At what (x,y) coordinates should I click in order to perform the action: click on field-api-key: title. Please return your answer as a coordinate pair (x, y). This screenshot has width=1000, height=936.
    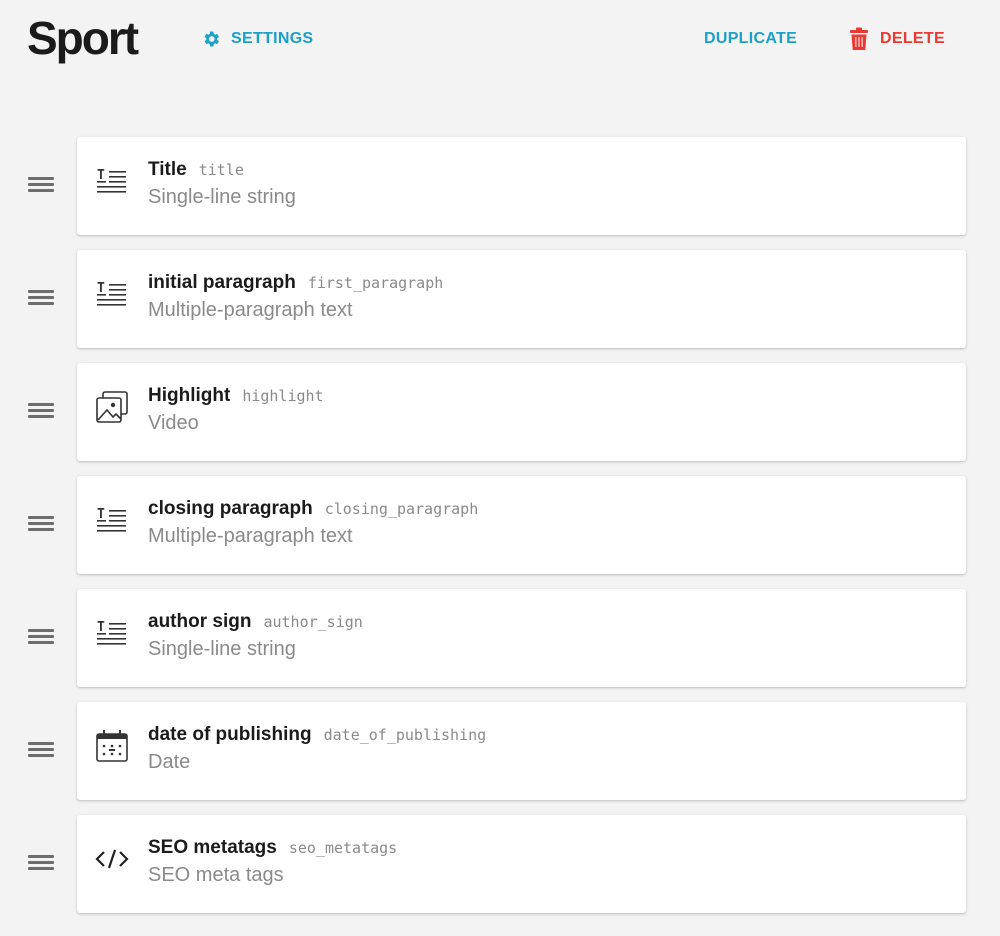
    Looking at the image, I should click on (221, 170).